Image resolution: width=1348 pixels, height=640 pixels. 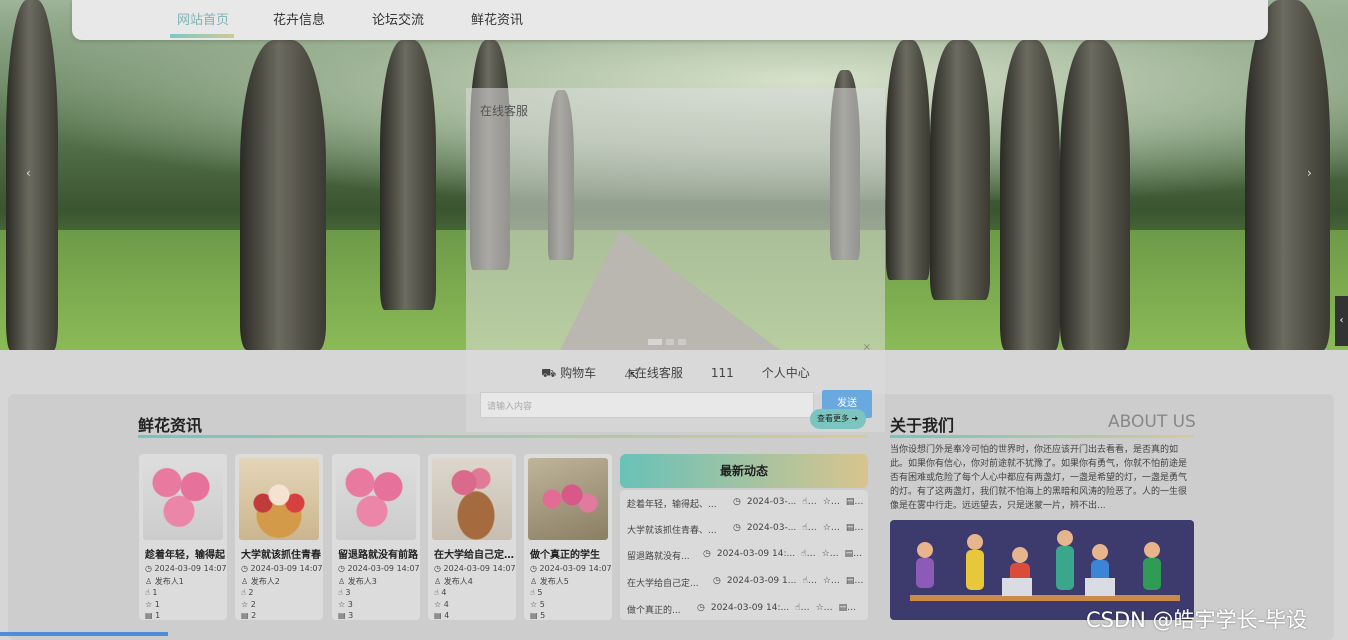 I want to click on news-card-author: 发布人1, so click(x=169, y=581).